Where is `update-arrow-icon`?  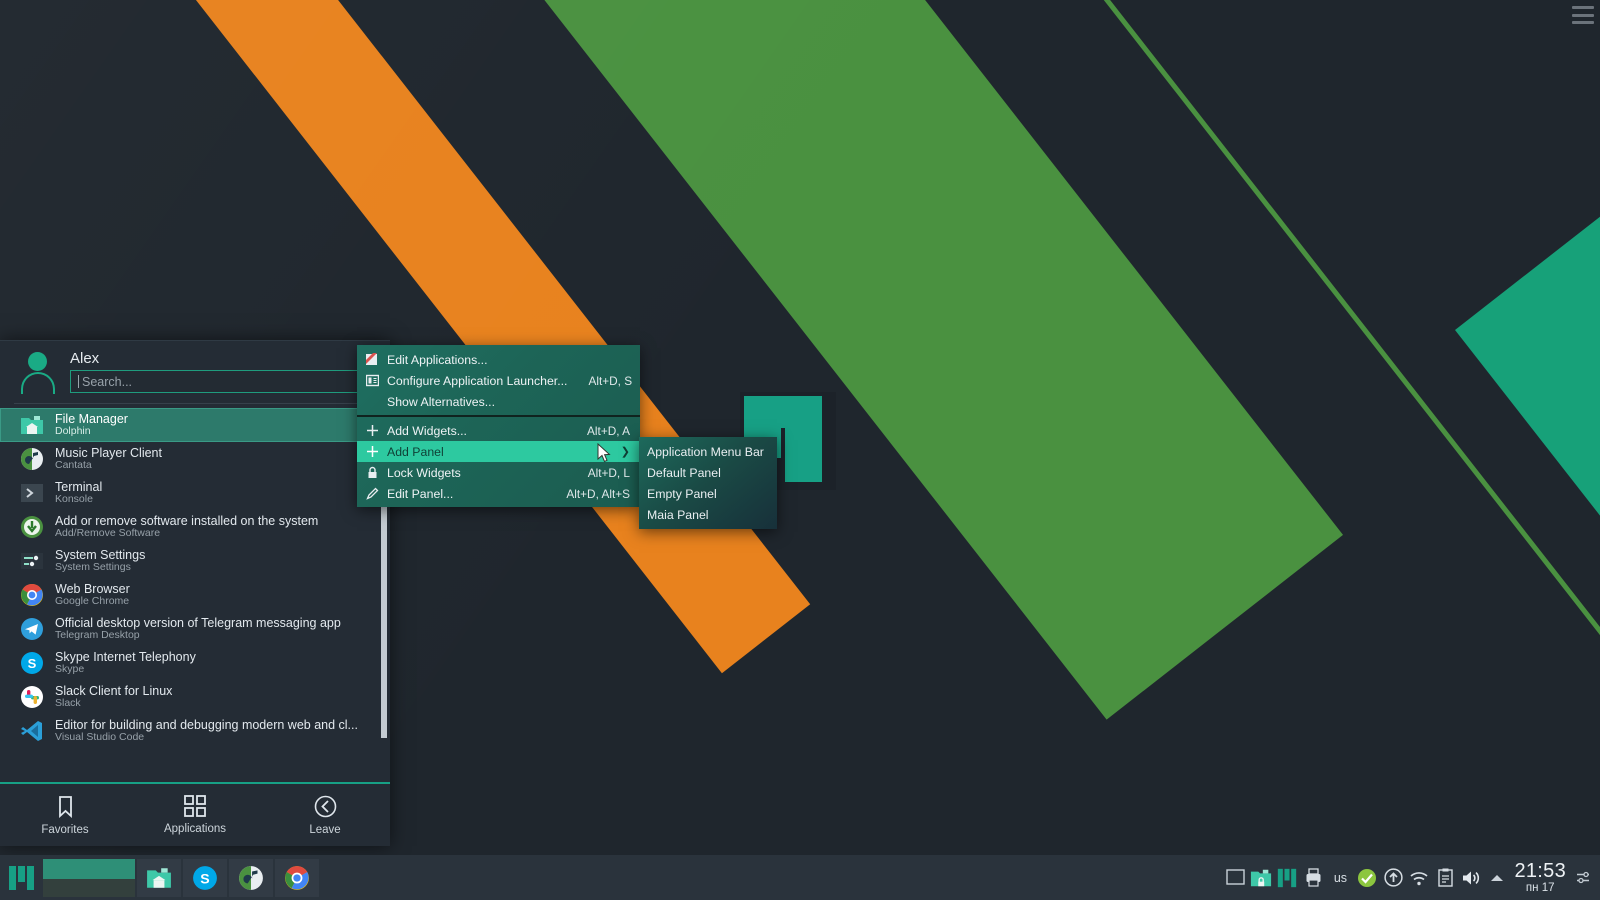 update-arrow-icon is located at coordinates (1393, 877).